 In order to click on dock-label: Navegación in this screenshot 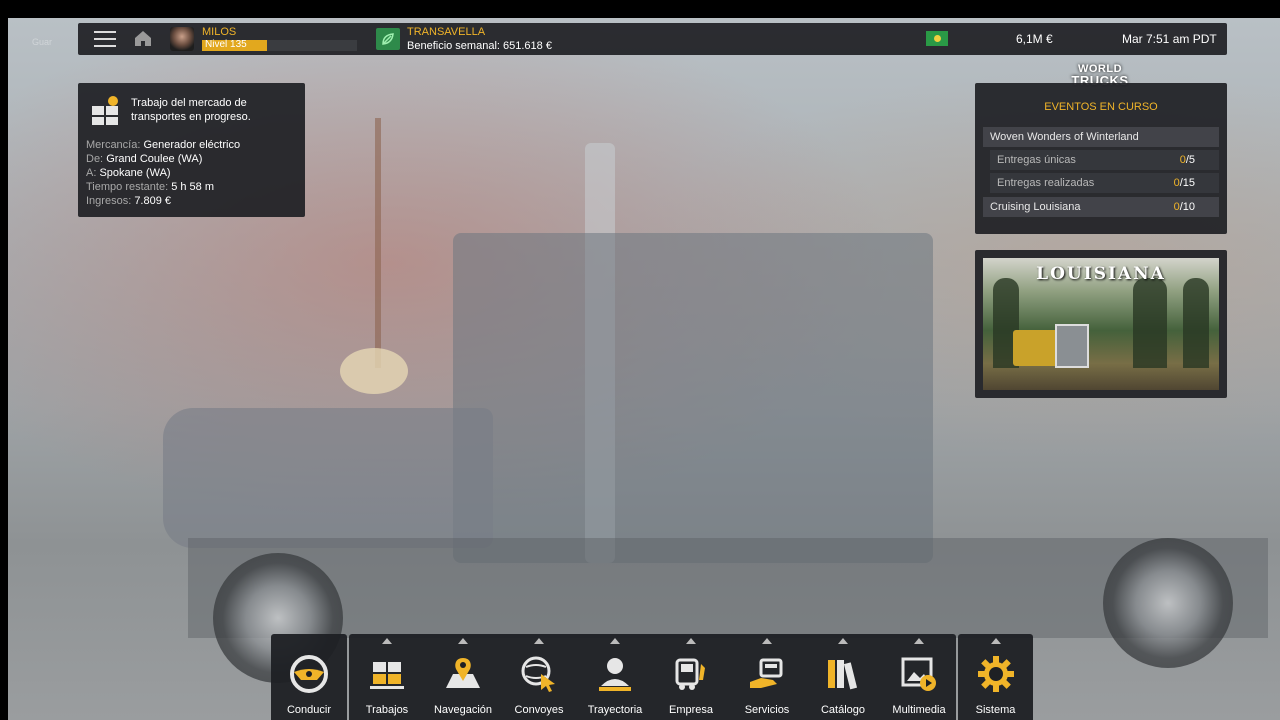, I will do `click(463, 710)`.